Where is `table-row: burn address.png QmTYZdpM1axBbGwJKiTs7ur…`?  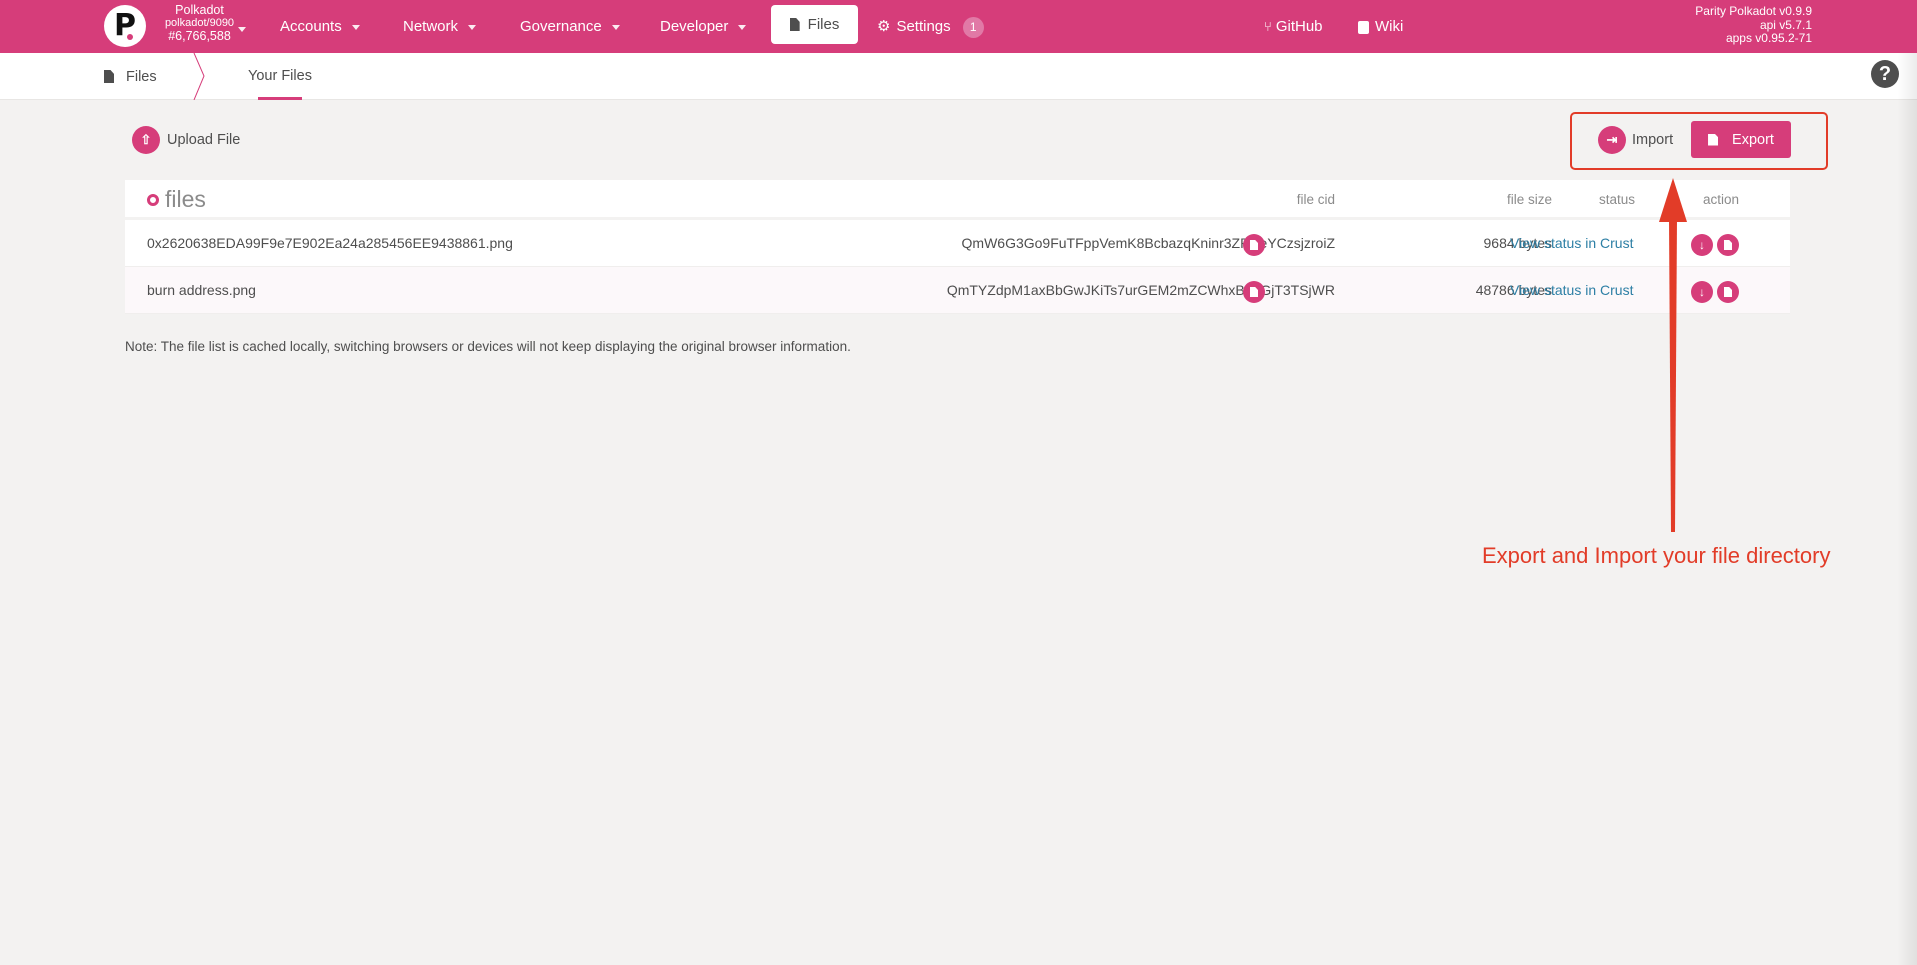 table-row: burn address.png QmTYZdpM1axBbGwJKiTs7ur… is located at coordinates (957, 290).